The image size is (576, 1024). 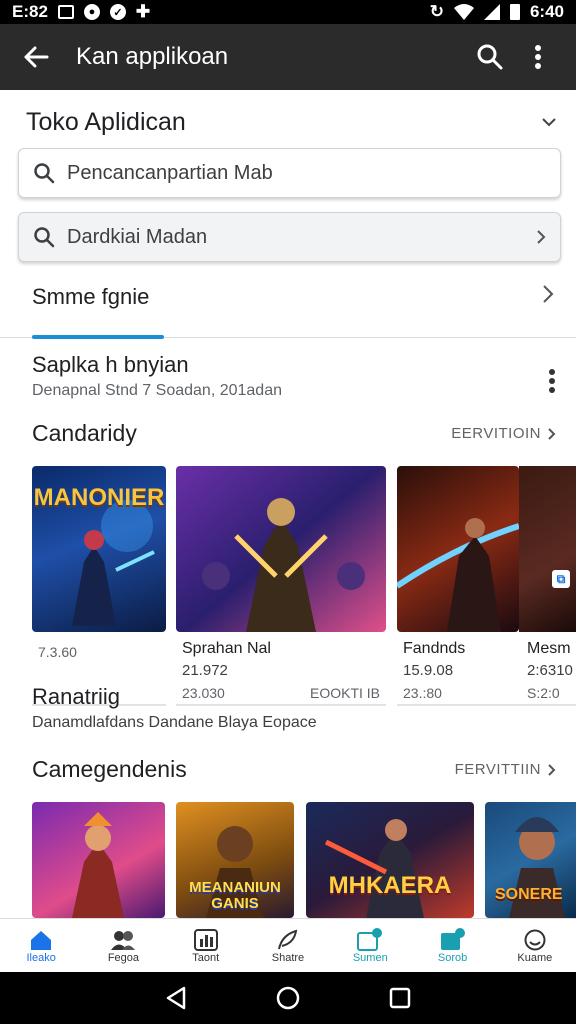 What do you see at coordinates (497, 769) in the screenshot?
I see `see-more-label: FERVITTIIN` at bounding box center [497, 769].